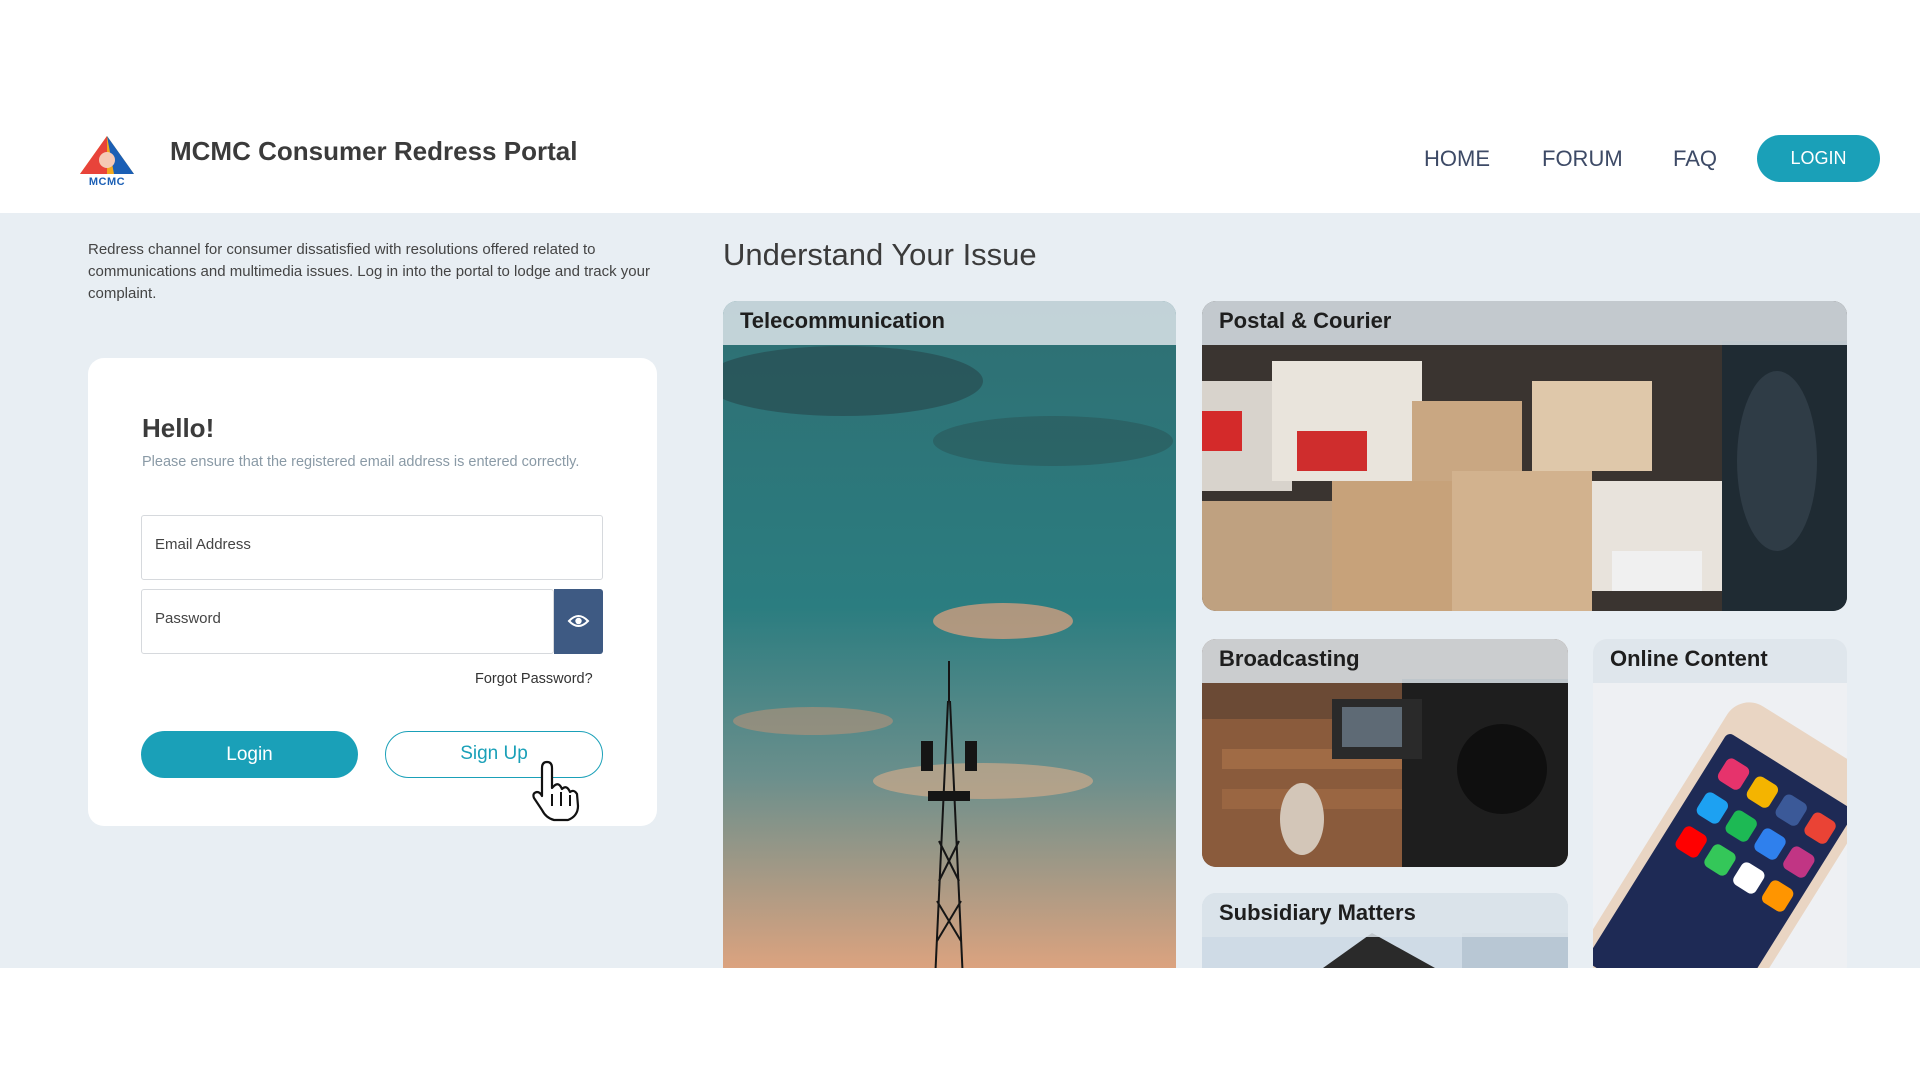  Describe the element at coordinates (1582, 159) in the screenshot. I see `nav-forum: FORUM` at that location.